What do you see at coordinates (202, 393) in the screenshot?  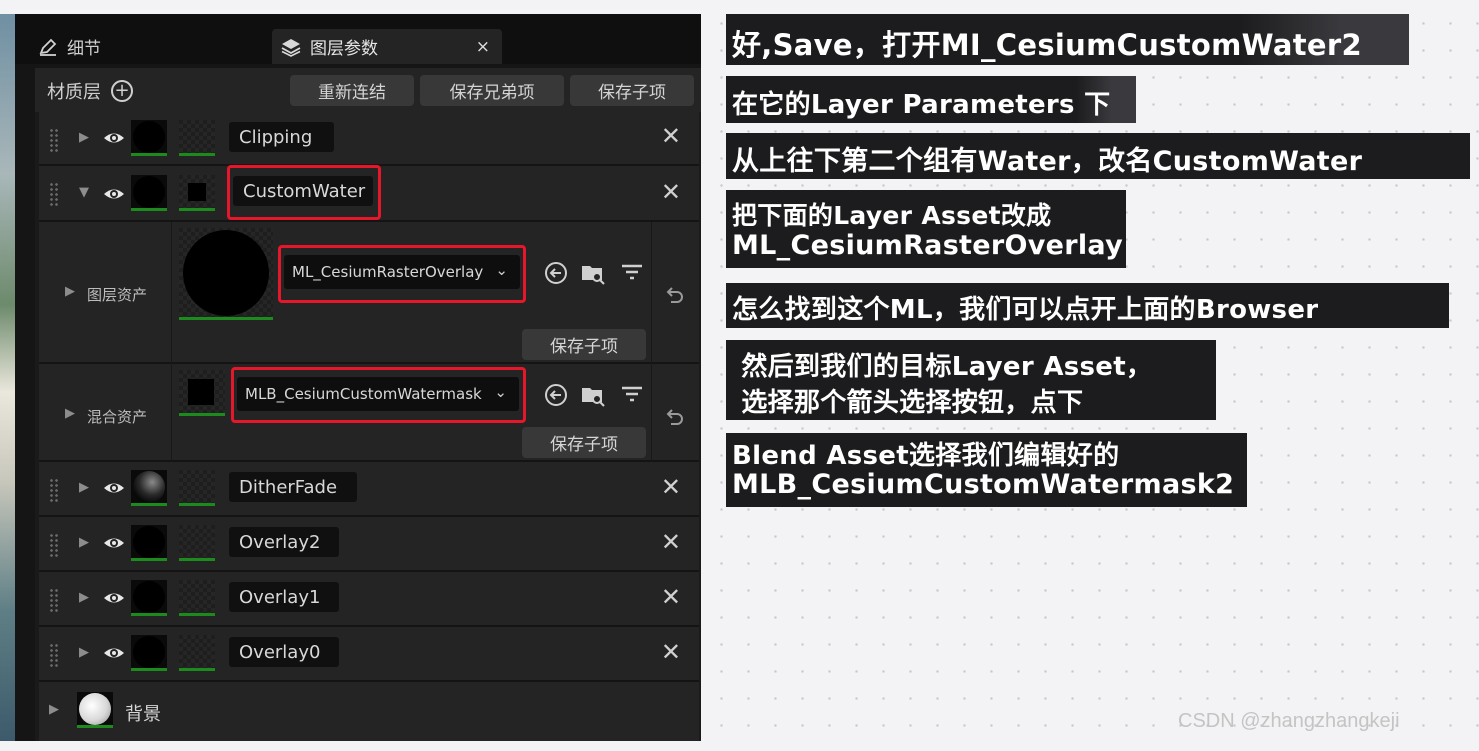 I see `blend-asset-preview` at bounding box center [202, 393].